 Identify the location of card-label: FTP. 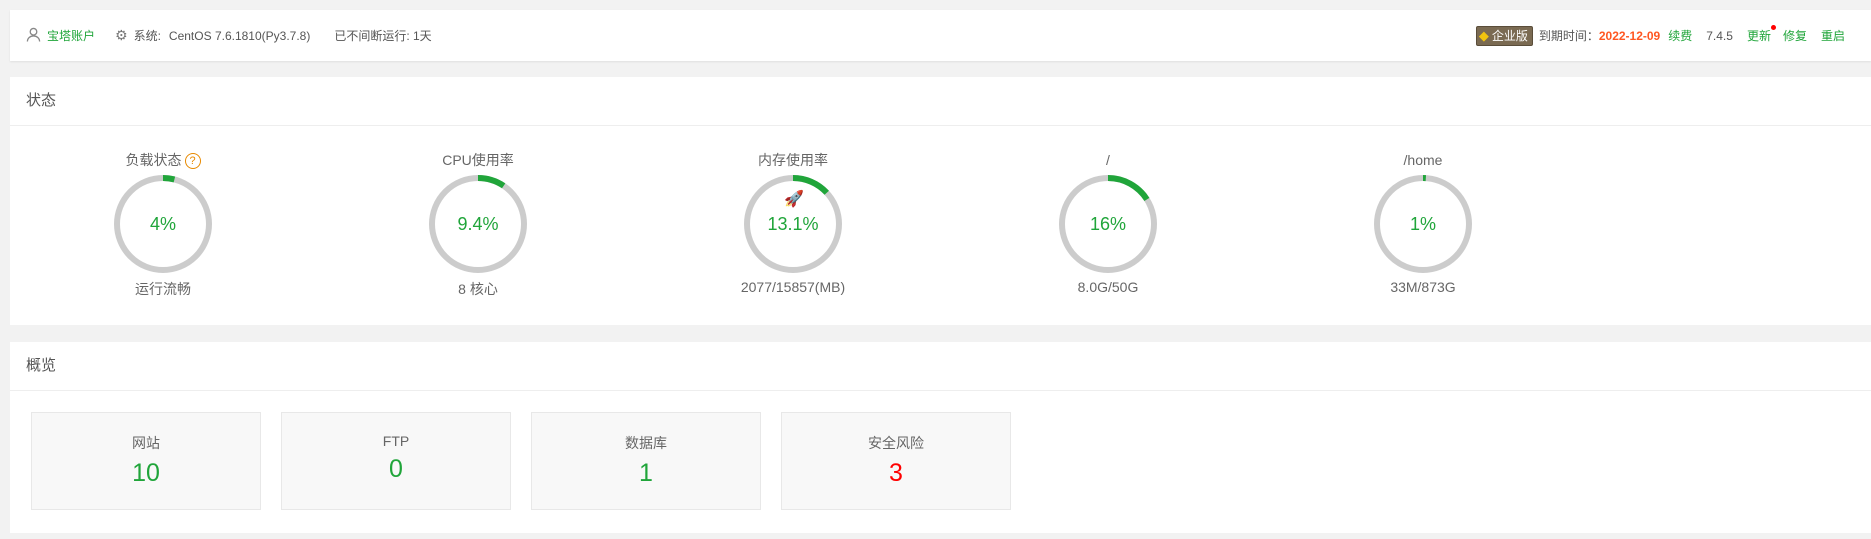
(396, 441).